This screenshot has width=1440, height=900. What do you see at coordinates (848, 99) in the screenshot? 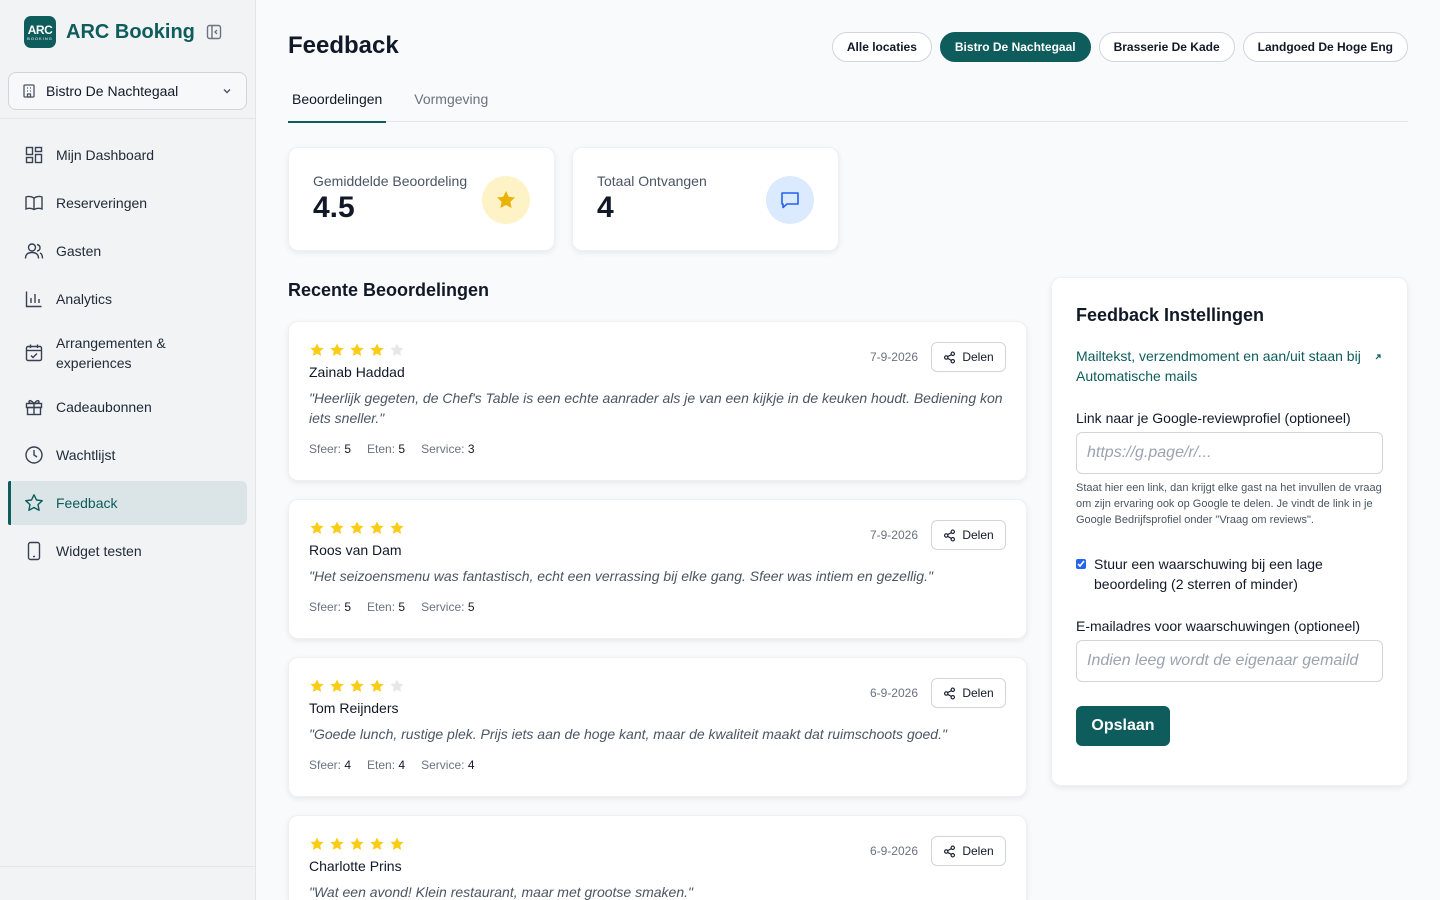
I see `tabs: Beoordelingen Vormgeving` at bounding box center [848, 99].